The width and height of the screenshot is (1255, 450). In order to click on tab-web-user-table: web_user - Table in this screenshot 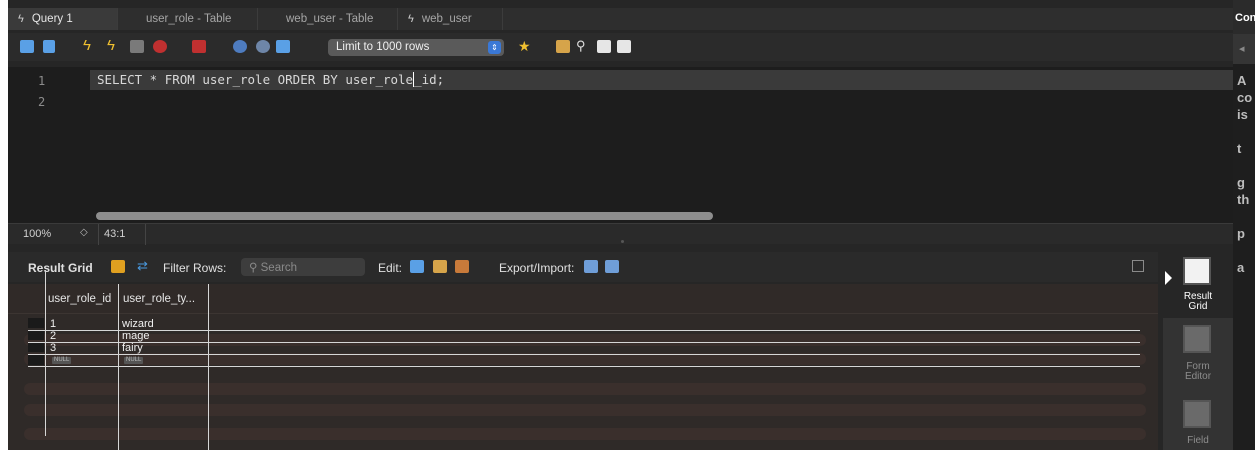, I will do `click(328, 19)`.